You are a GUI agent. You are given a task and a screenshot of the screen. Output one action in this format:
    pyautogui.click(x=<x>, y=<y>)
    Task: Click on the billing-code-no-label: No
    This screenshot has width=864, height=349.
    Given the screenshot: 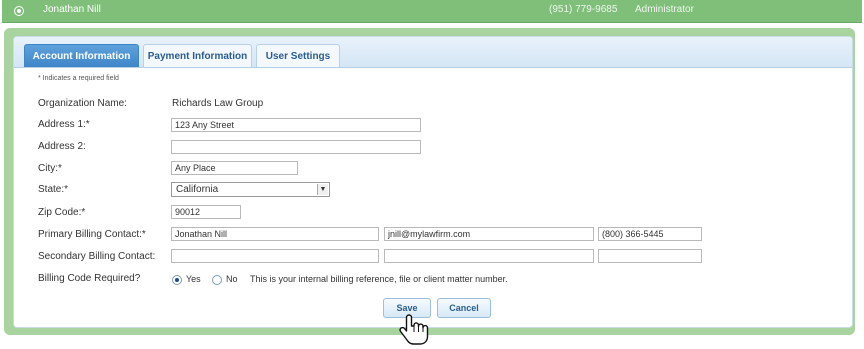 What is the action you would take?
    pyautogui.click(x=232, y=279)
    